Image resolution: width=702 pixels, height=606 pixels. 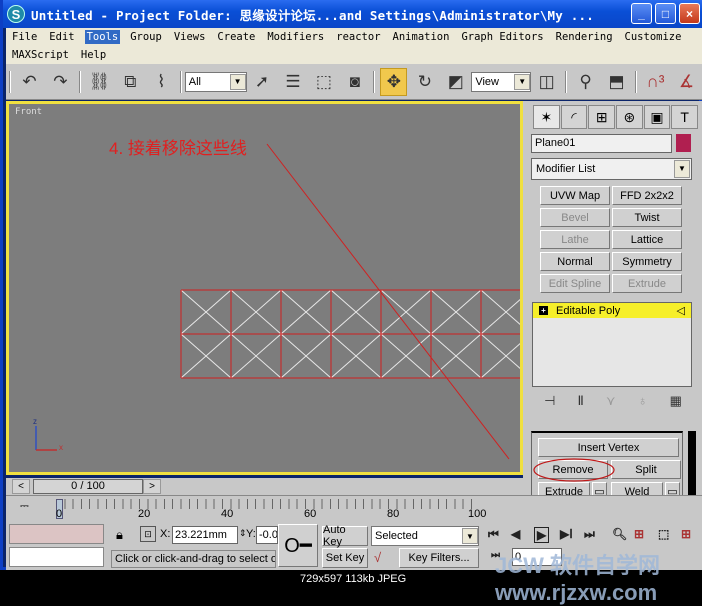 What do you see at coordinates (59, 514) in the screenshot?
I see `tick-label: 0` at bounding box center [59, 514].